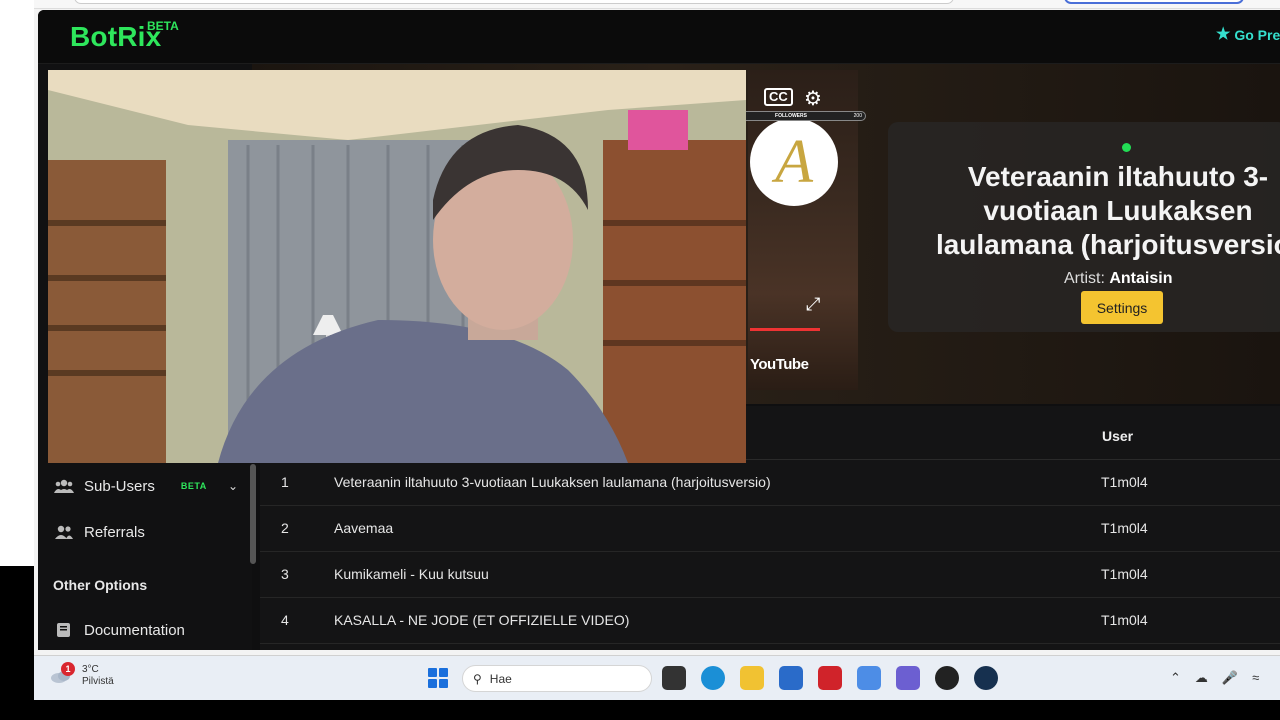  I want to click on sidebar-item-referrals: Referrals, so click(99, 532).